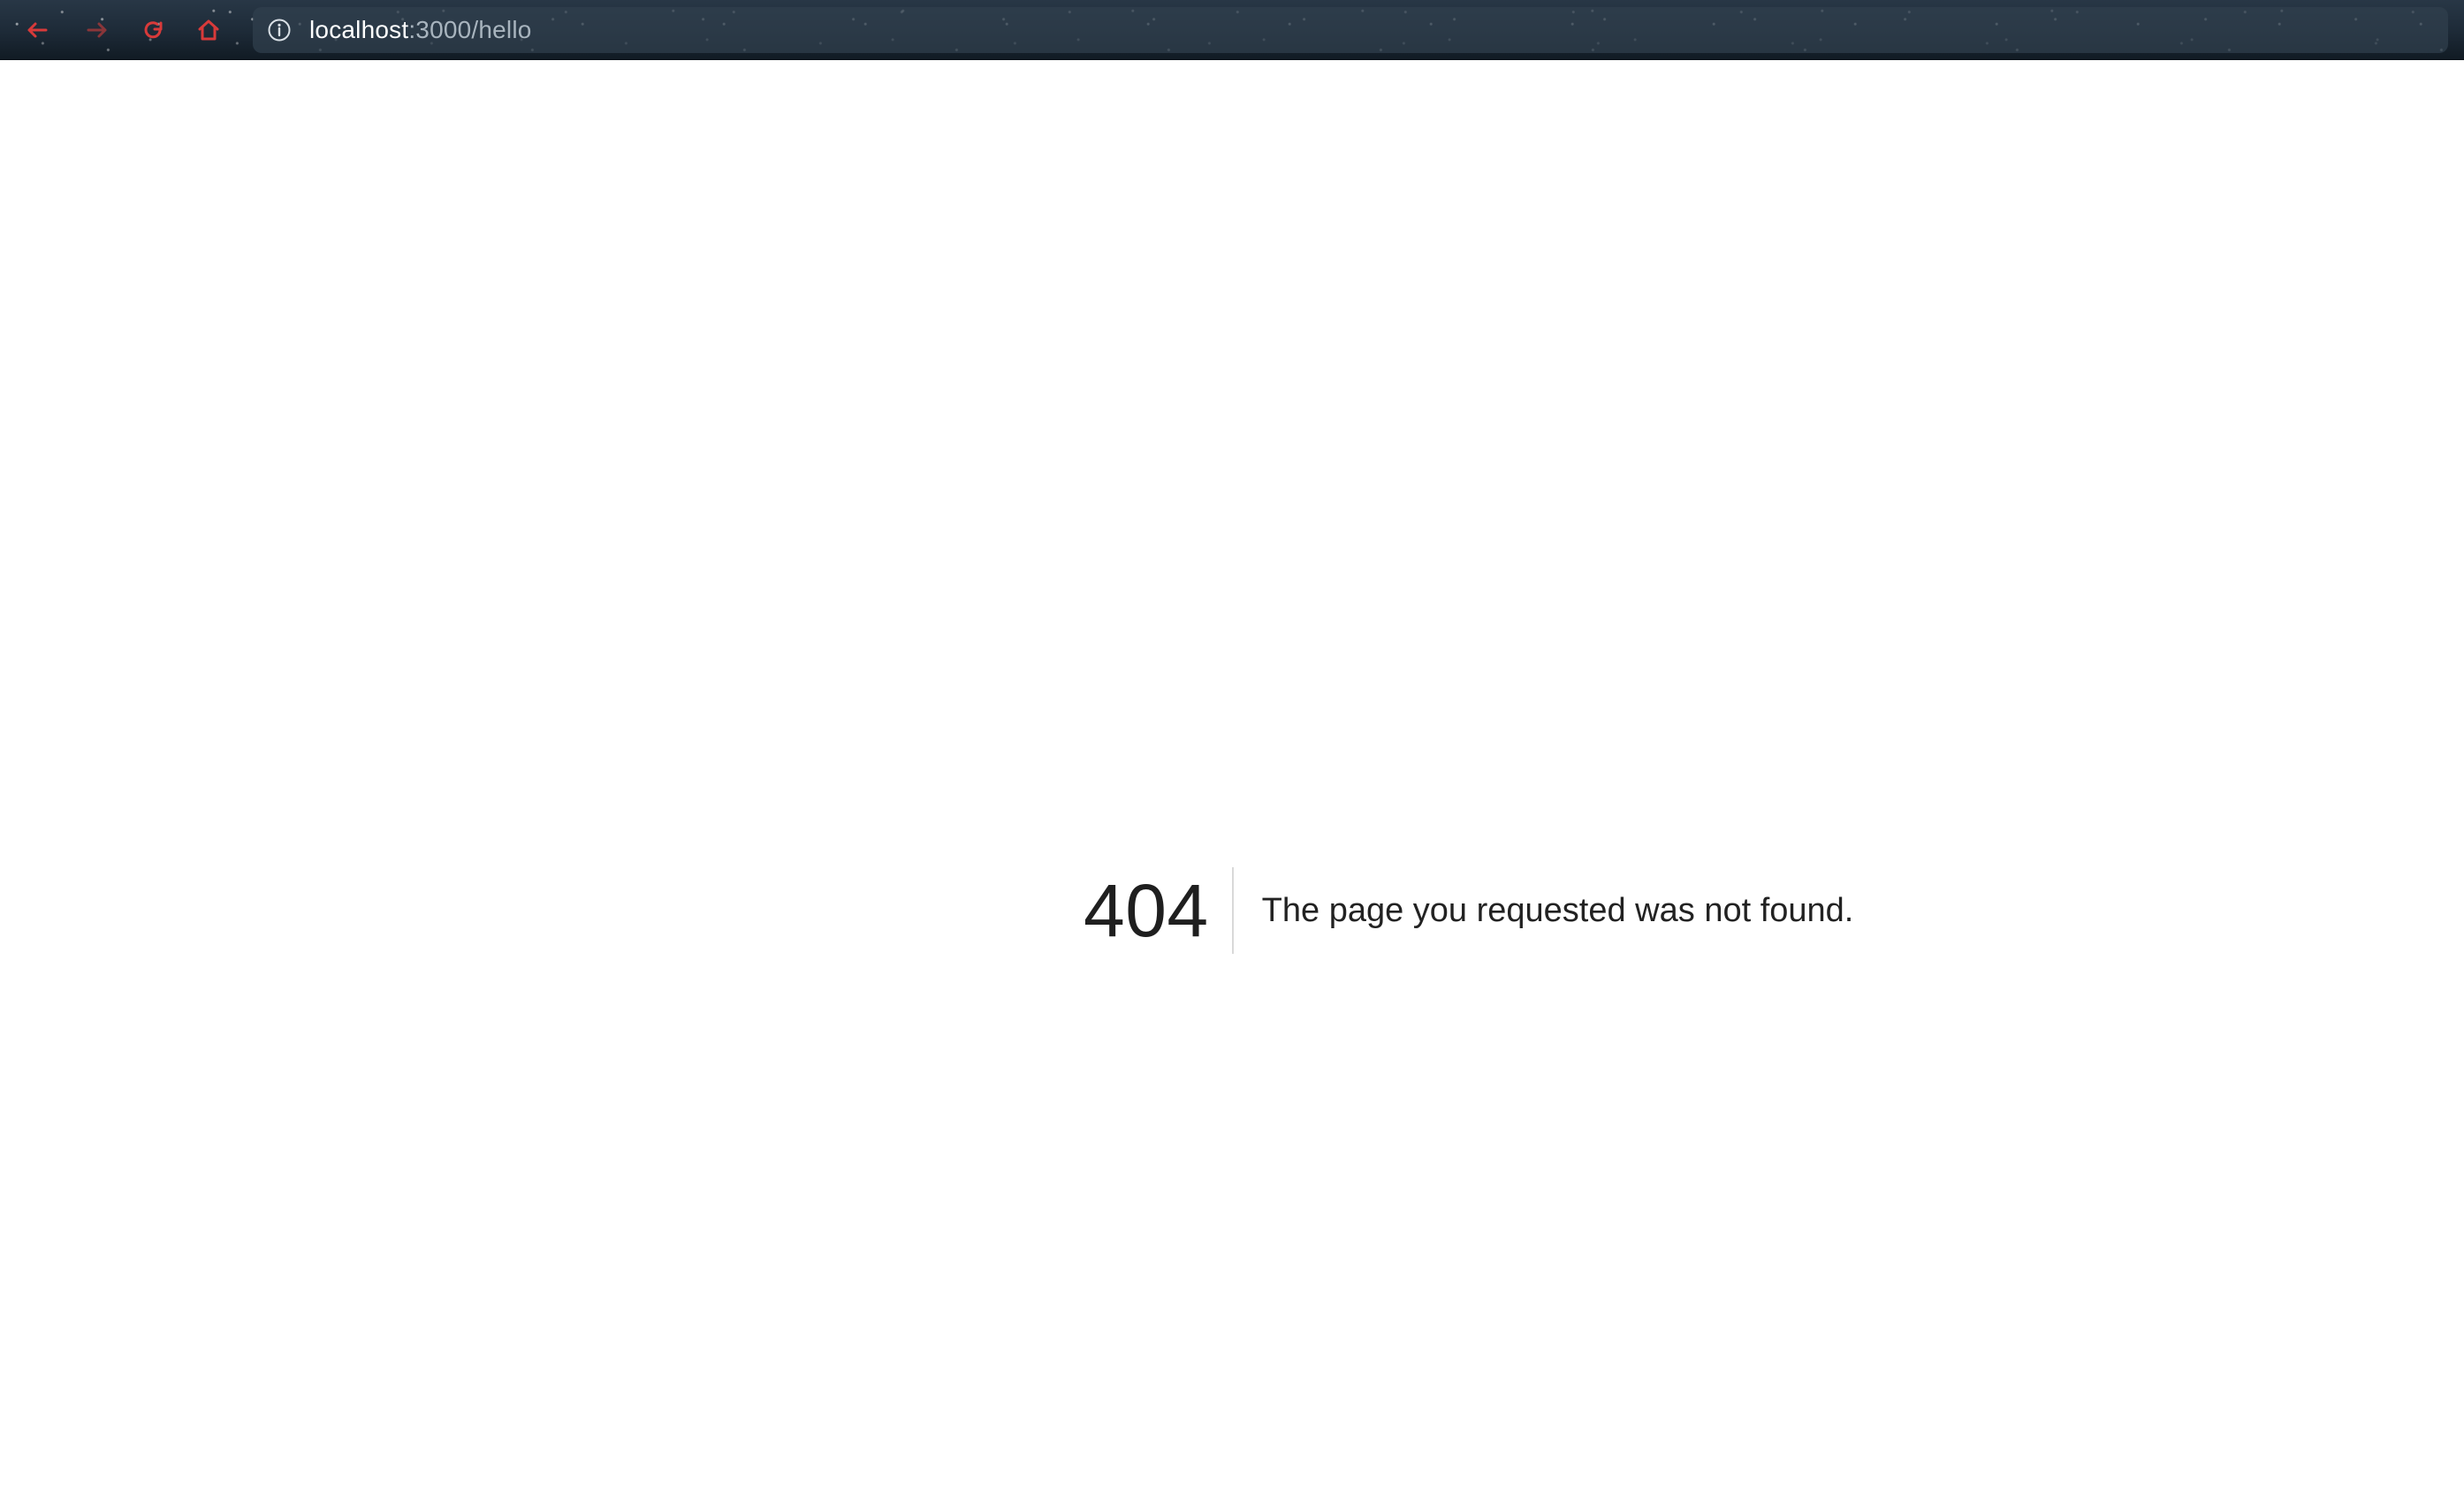  I want to click on error-code: 404, so click(1159, 910).